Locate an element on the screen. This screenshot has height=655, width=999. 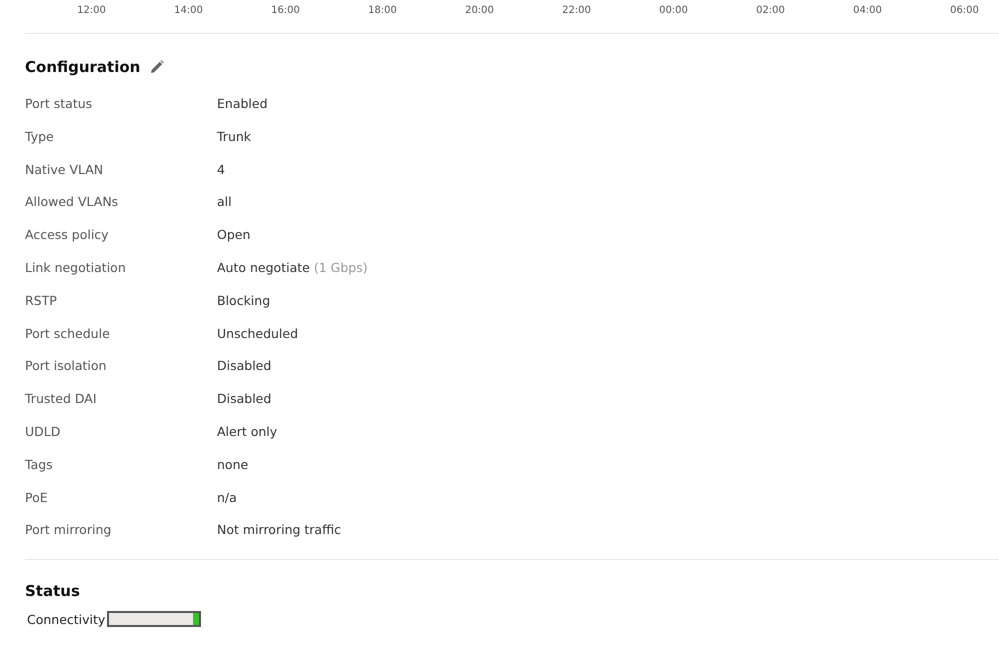
field-value: Auto negotiate is located at coordinates (263, 267).